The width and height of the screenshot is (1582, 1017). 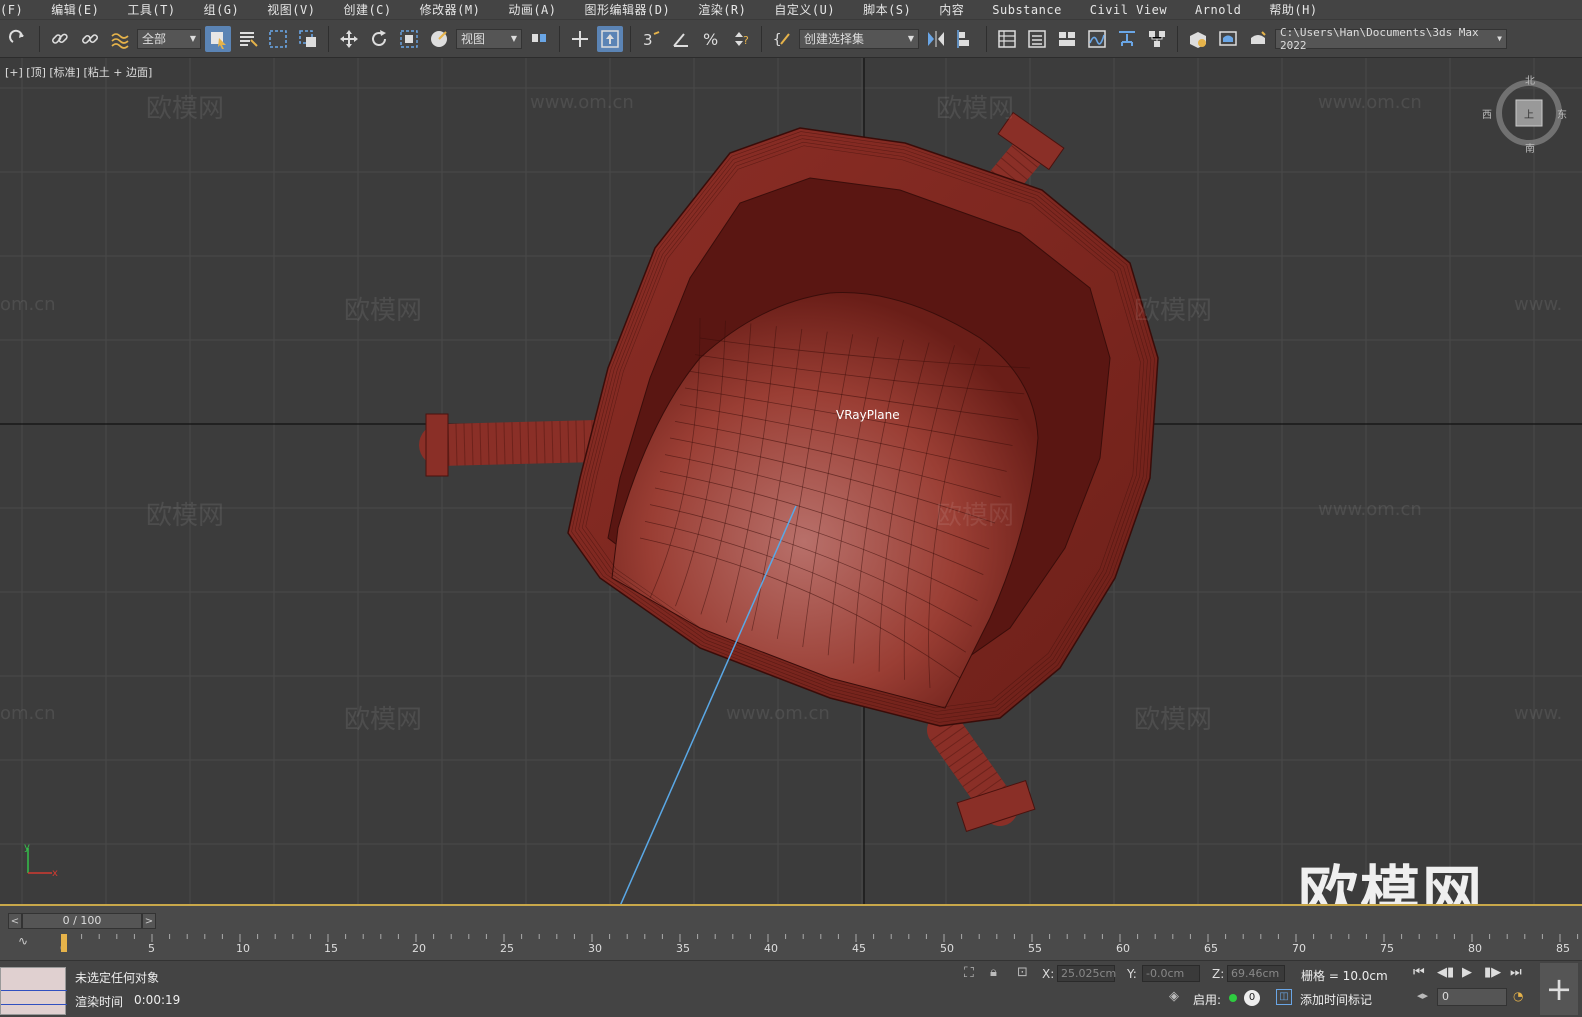 What do you see at coordinates (1284, 997) in the screenshot?
I see `time-tag-icon: ◫` at bounding box center [1284, 997].